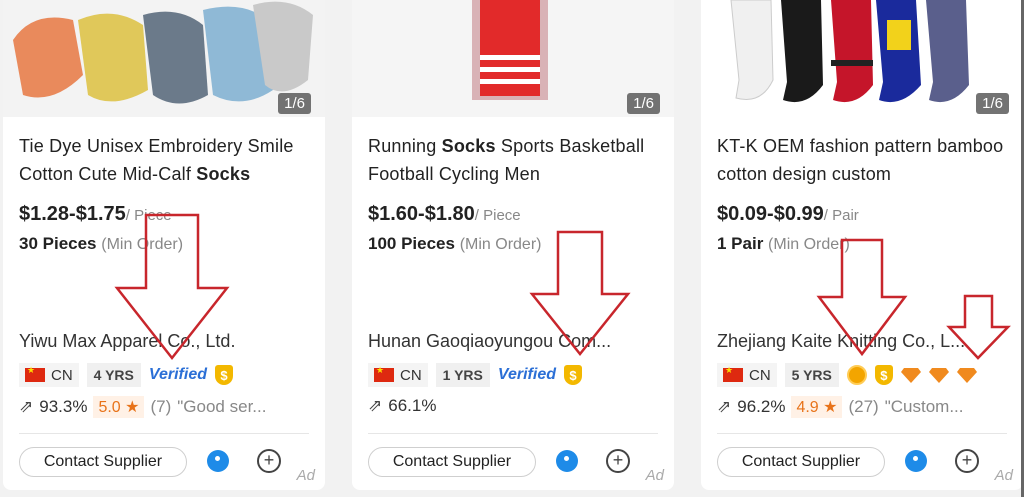 This screenshot has width=1024, height=497. I want to click on min-order: 1 Pair (Min Order), so click(783, 244).